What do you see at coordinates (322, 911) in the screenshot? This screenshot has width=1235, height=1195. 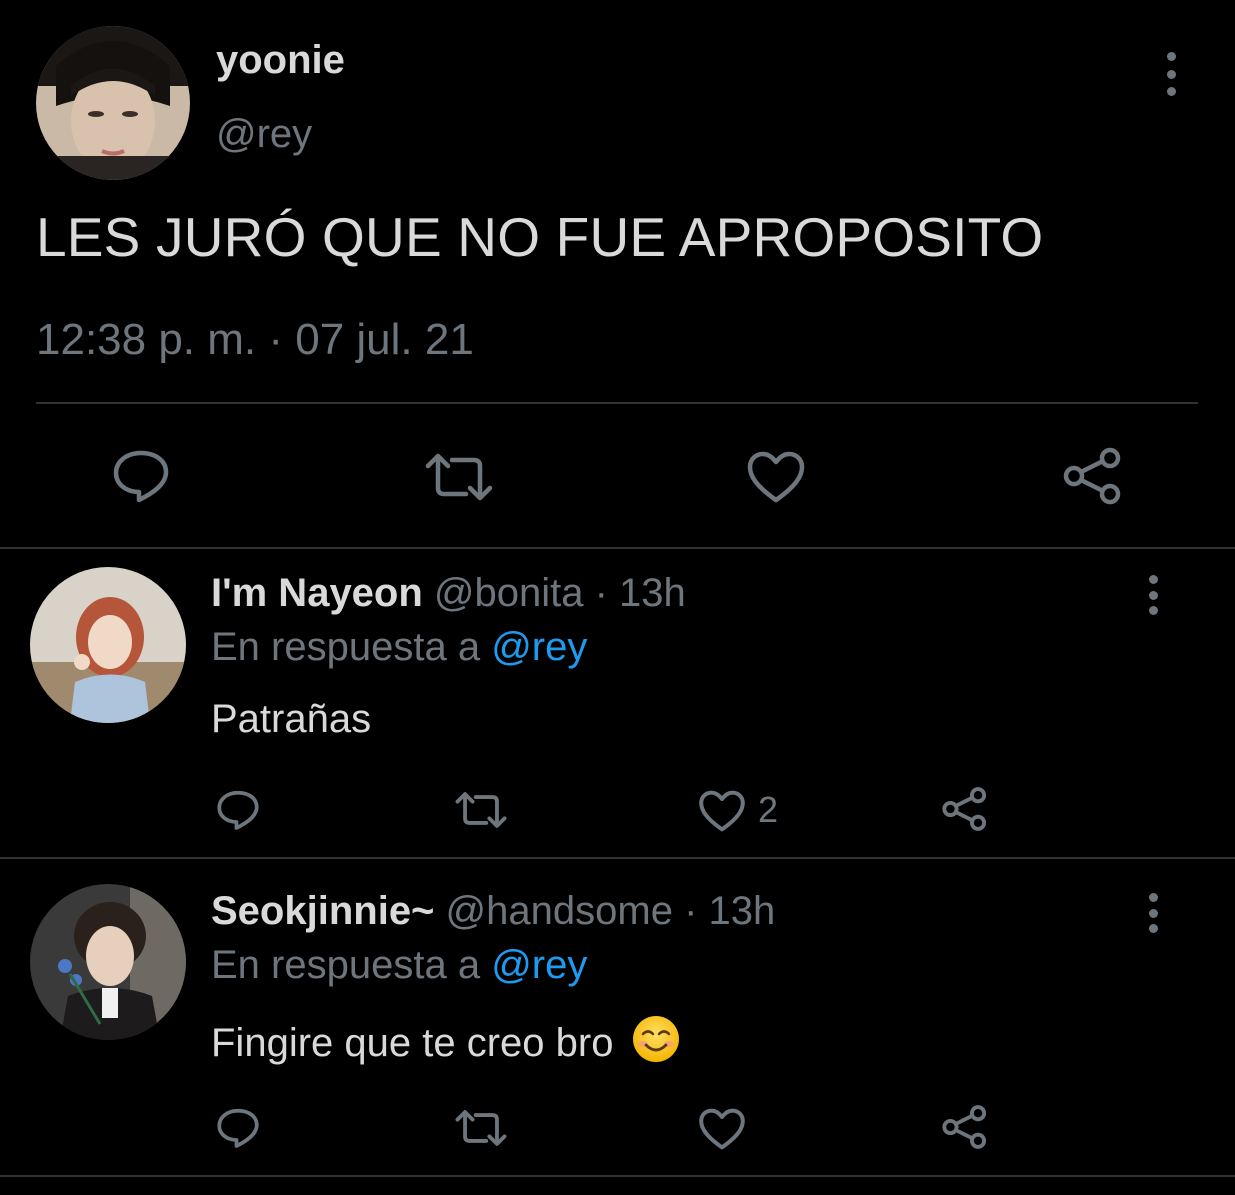 I see `reply-display-name: Seokjinnie~` at bounding box center [322, 911].